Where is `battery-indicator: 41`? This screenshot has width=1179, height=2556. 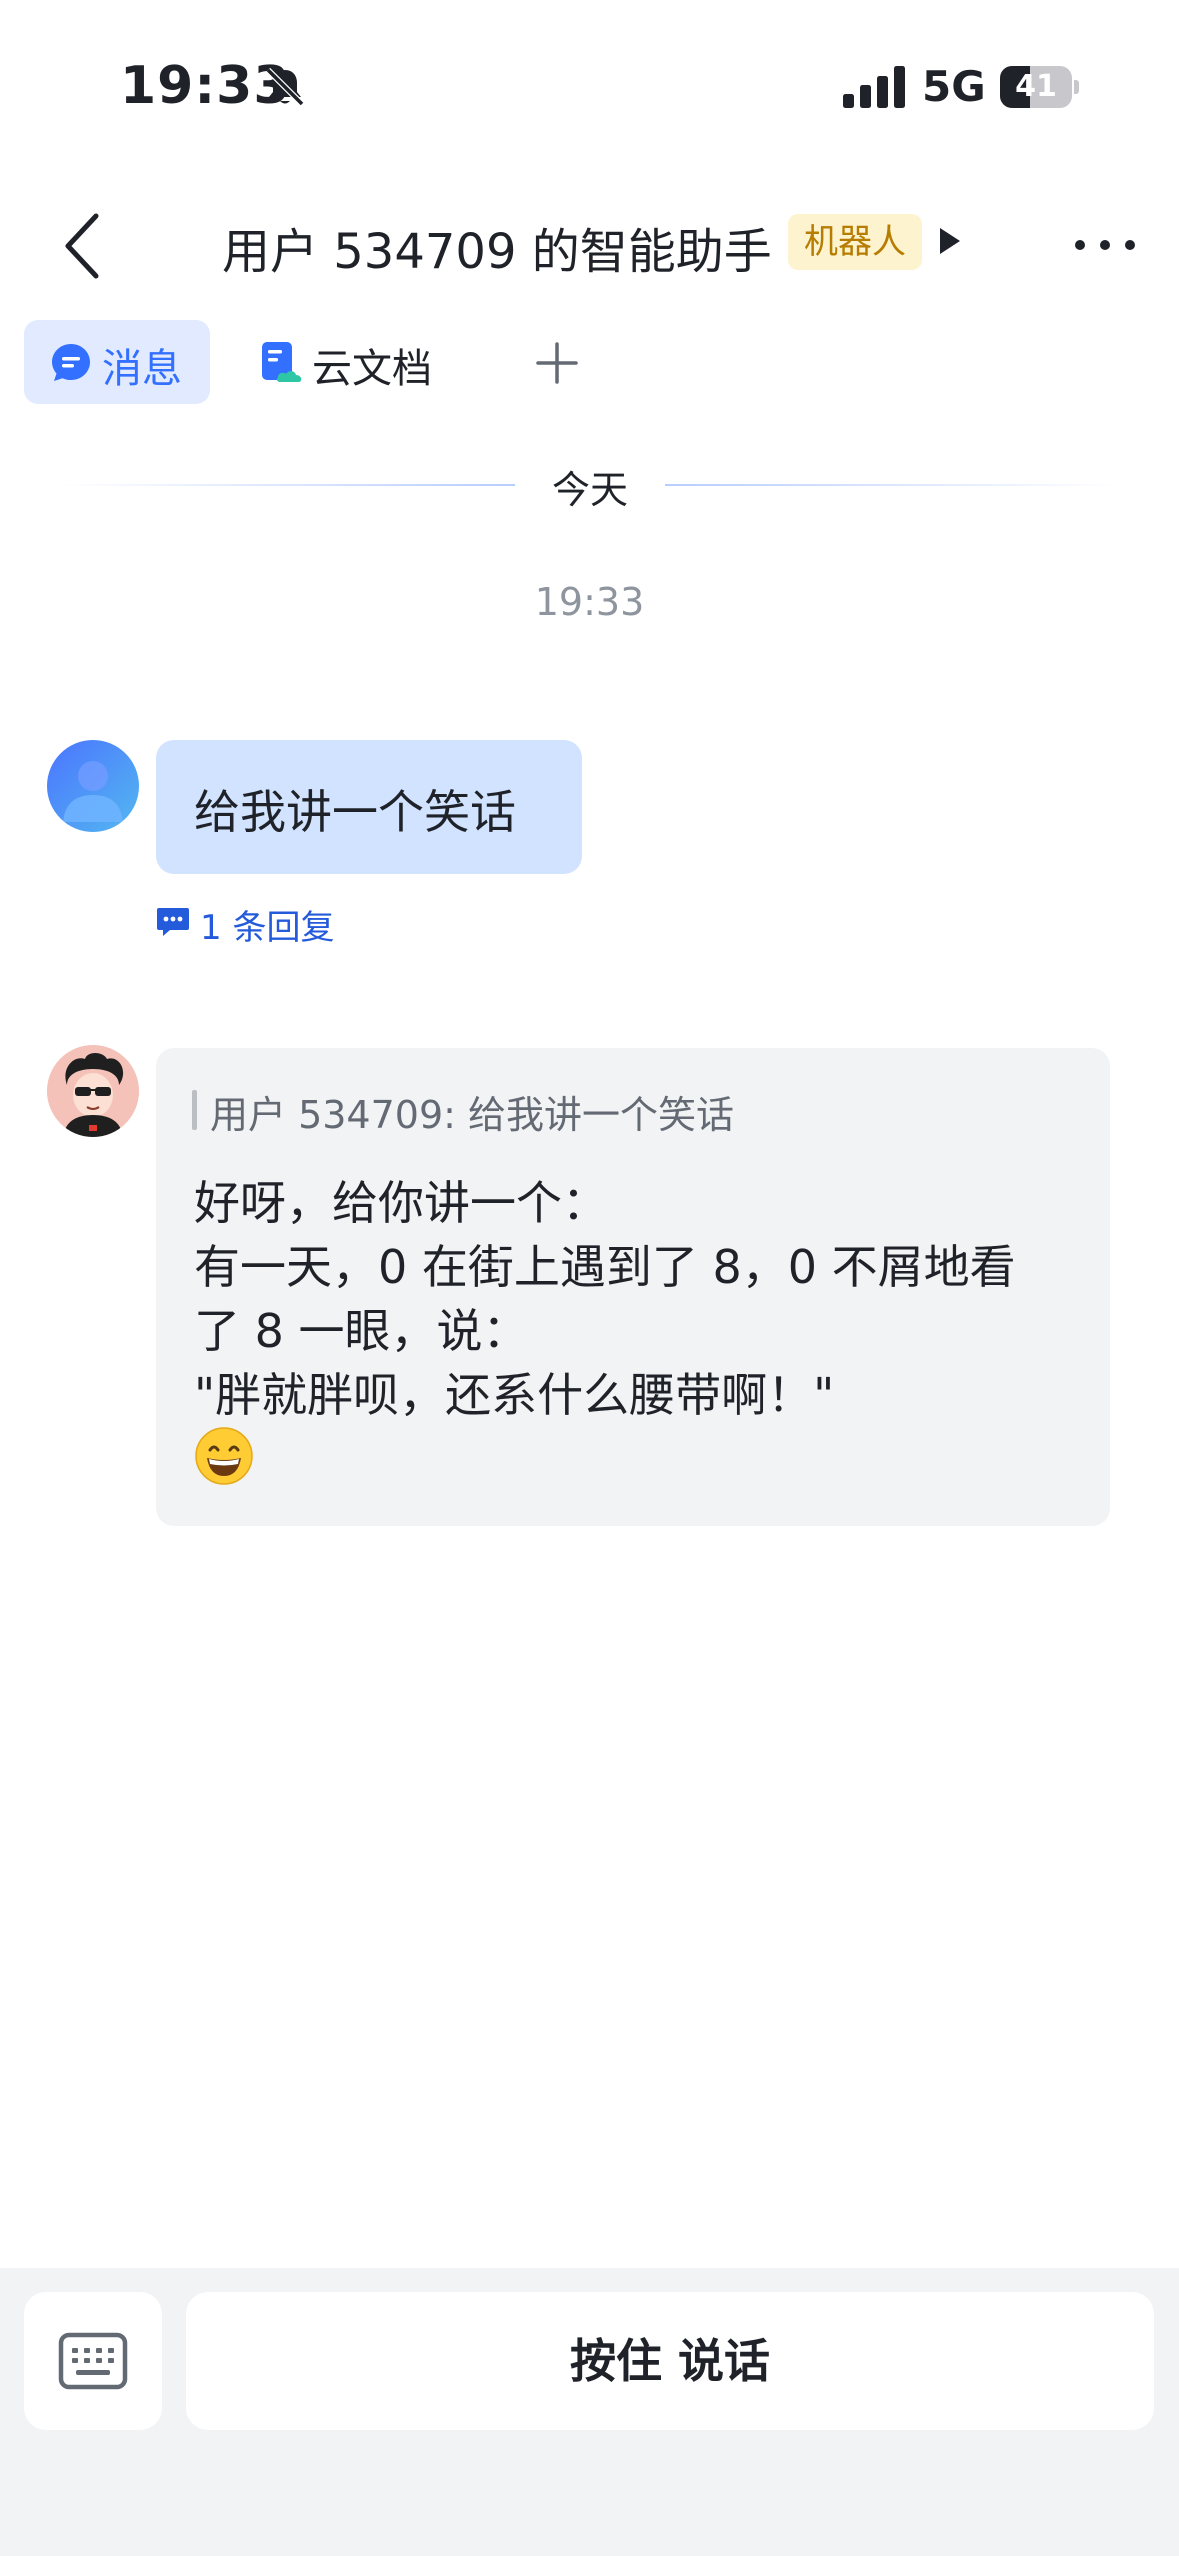
battery-indicator: 41 is located at coordinates (1039, 87).